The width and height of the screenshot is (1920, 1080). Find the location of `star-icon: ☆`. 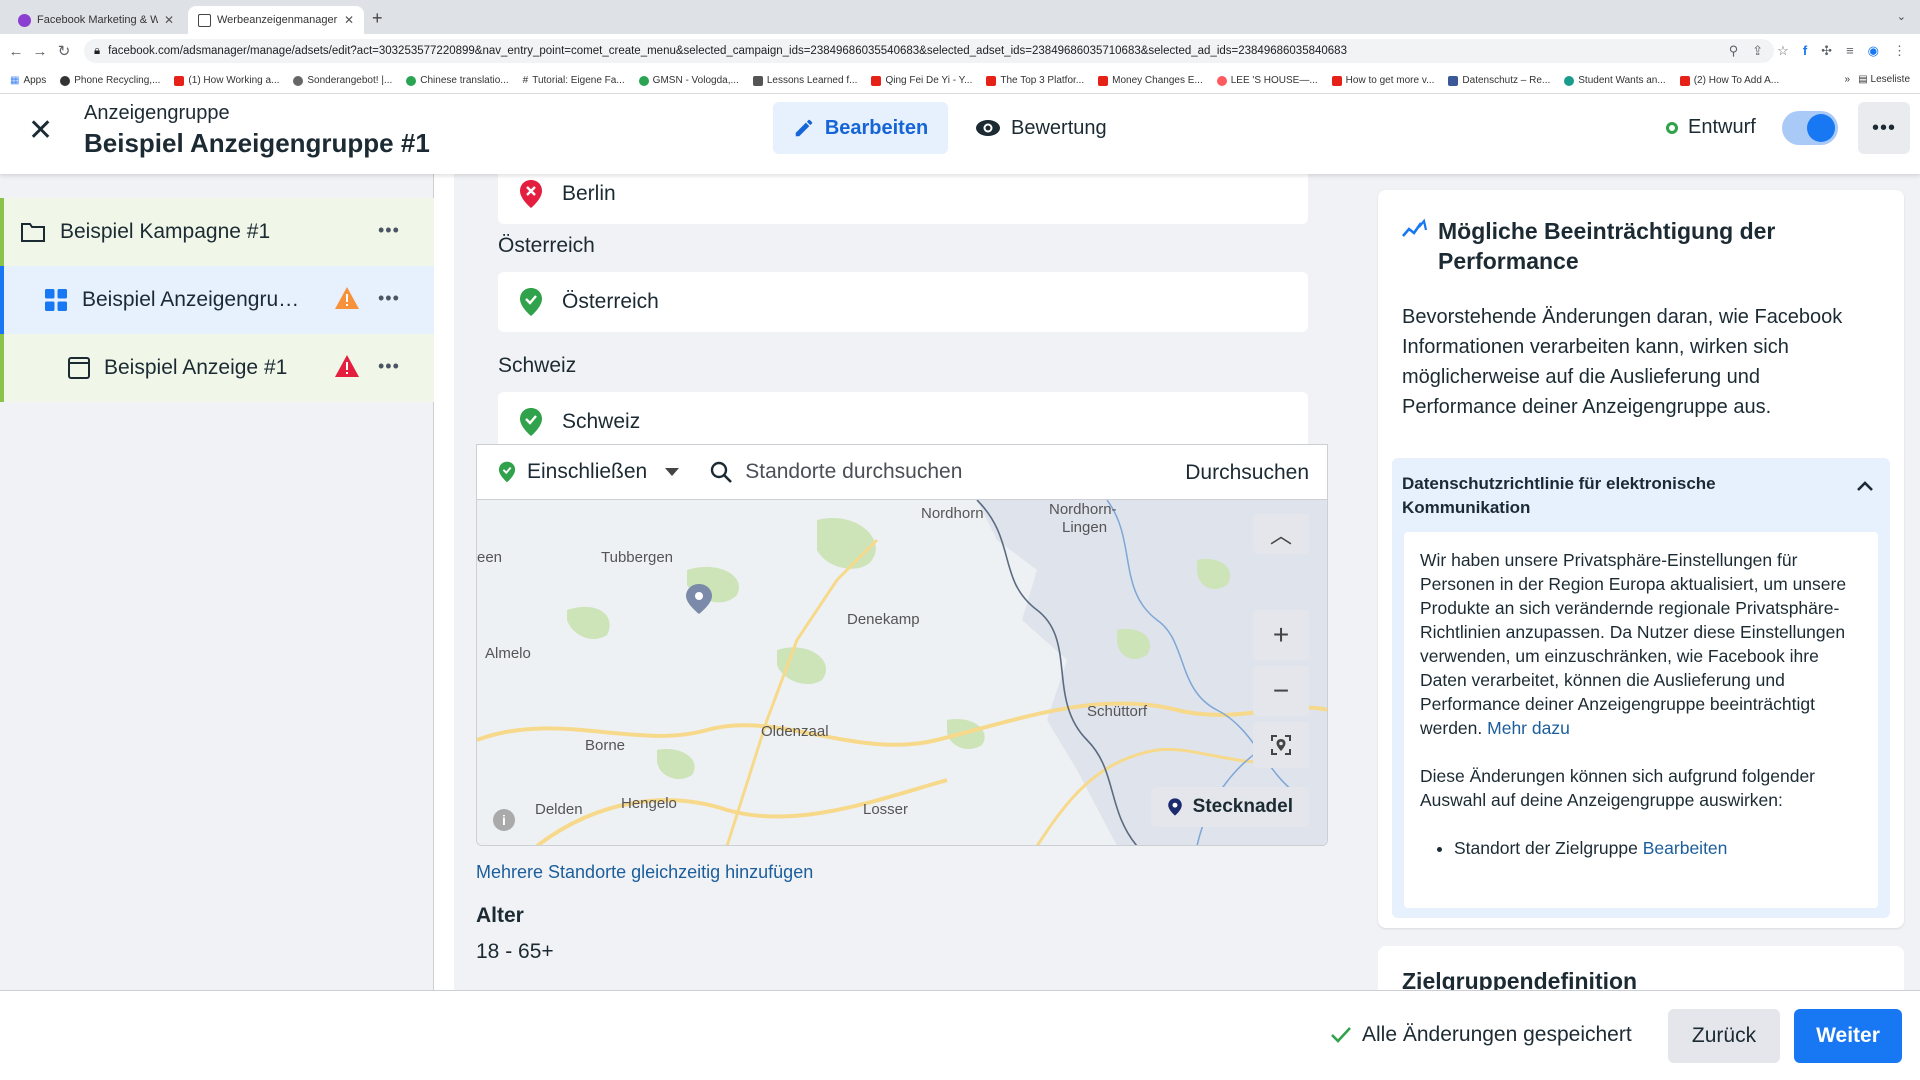

star-icon: ☆ is located at coordinates (1783, 51).